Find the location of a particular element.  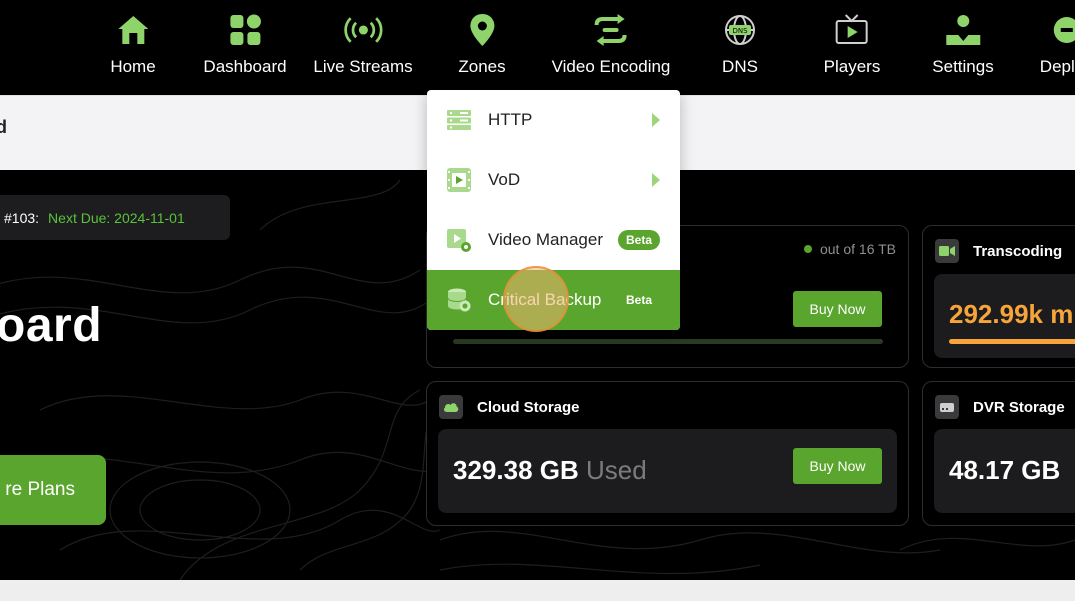

nav-video-encoding-label: Video Encoding is located at coordinates (611, 66).